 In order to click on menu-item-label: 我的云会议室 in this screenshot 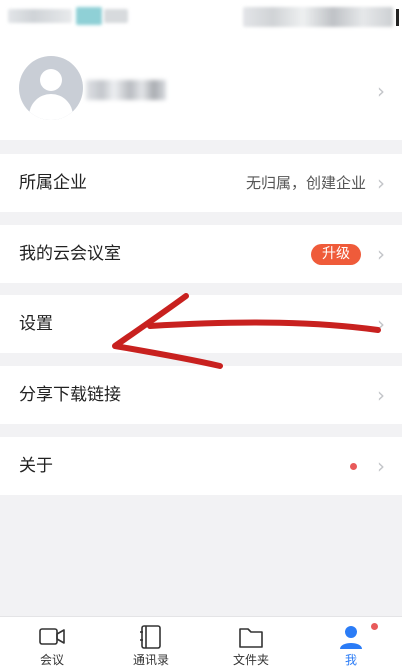, I will do `click(70, 254)`.